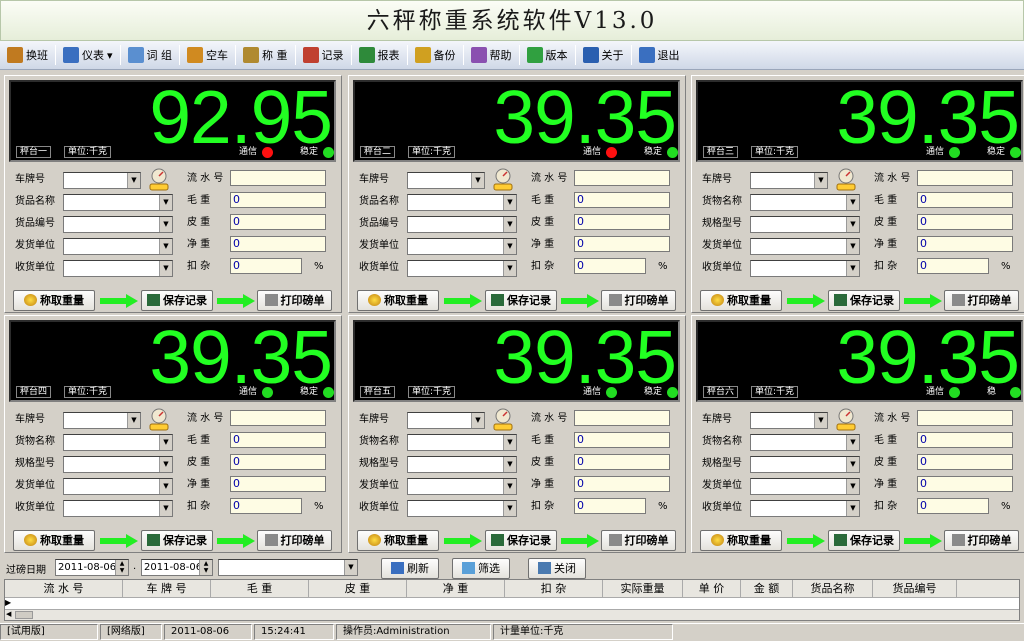  Describe the element at coordinates (491, 55) in the screenshot. I see `toolbar-button-8: 帮助` at that location.